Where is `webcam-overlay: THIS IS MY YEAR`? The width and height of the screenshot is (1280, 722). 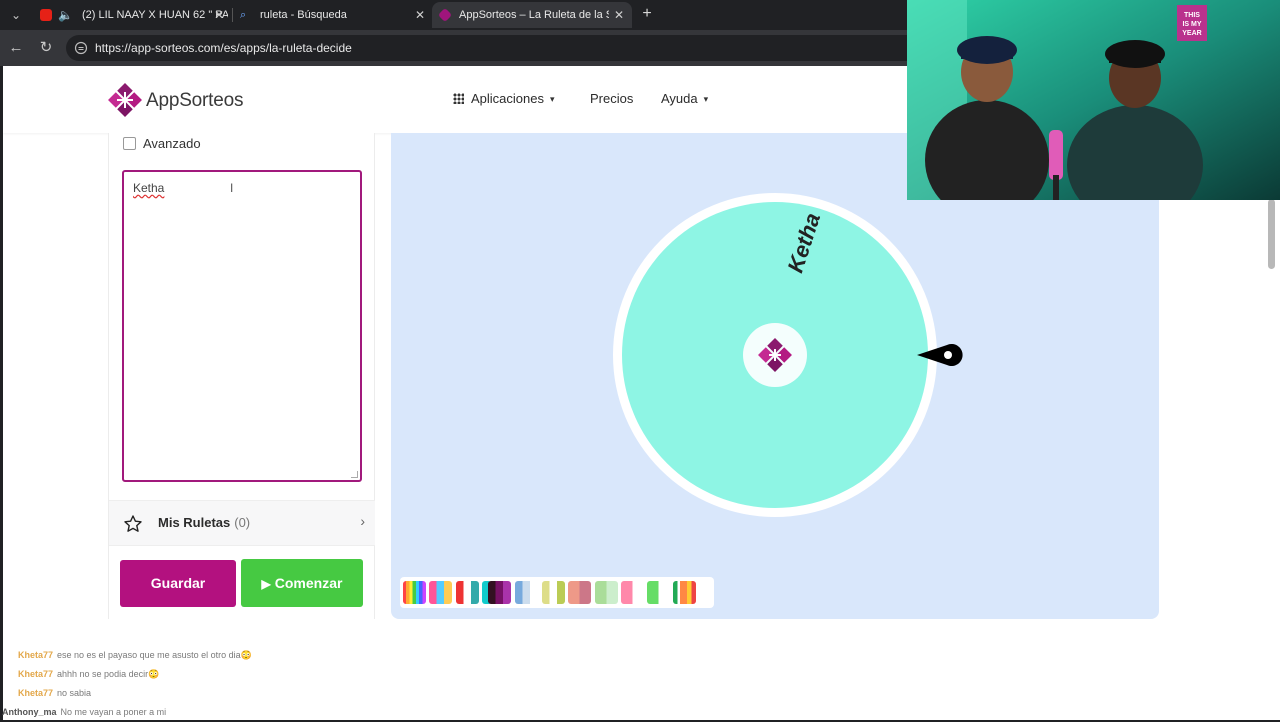
webcam-overlay: THIS IS MY YEAR is located at coordinates (1093, 100).